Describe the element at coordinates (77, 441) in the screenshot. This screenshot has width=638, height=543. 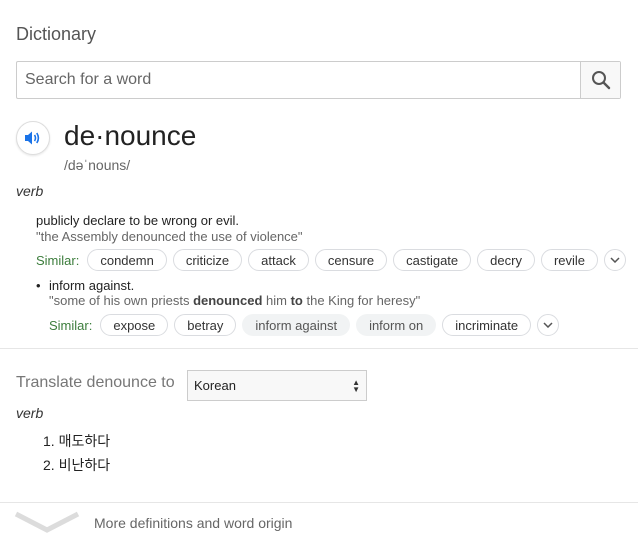
I see `translation-item: 1. 매도하다` at that location.